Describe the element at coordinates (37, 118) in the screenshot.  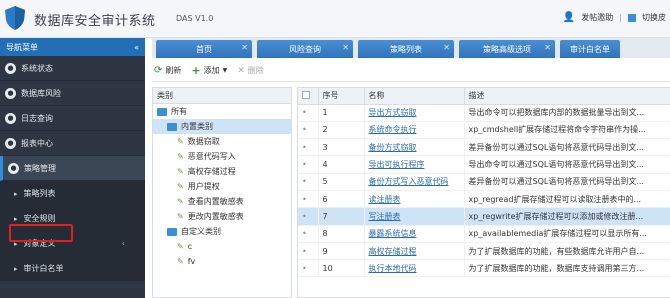
I see `sidebar-item-label: 日志查询` at that location.